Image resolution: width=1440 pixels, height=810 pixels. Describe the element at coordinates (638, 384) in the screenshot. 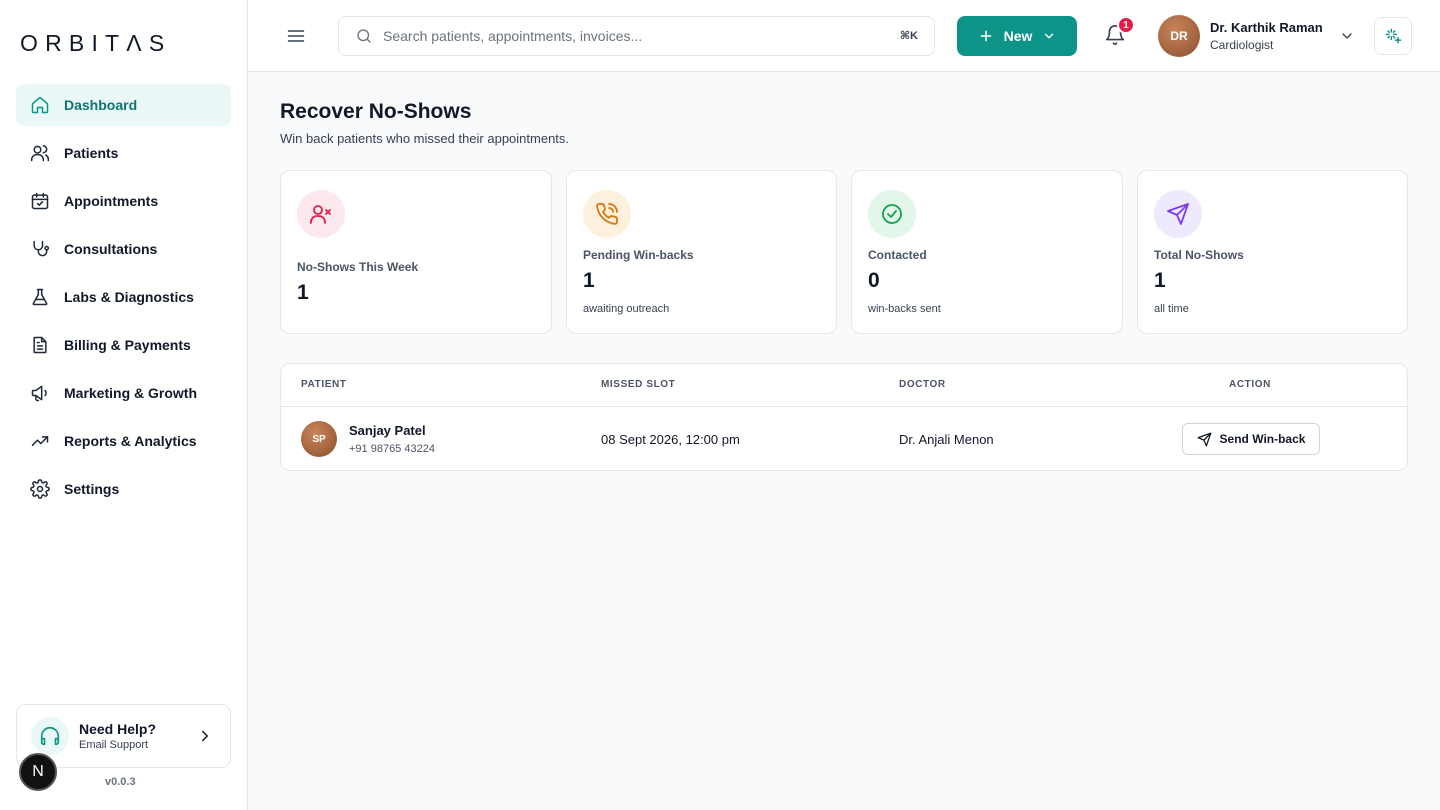

I see `column-header-missed-slot: MISSED SLOT` at that location.